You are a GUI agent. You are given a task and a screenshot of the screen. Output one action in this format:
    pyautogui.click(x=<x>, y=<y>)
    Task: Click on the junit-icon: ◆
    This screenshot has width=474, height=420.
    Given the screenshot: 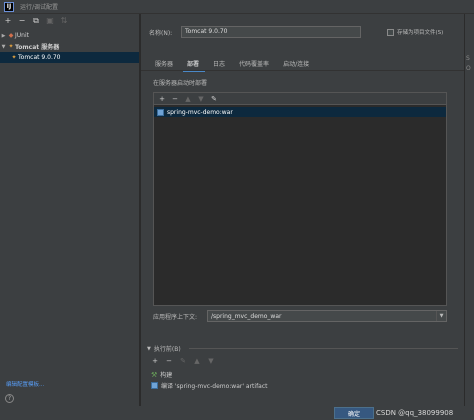 What is the action you would take?
    pyautogui.click(x=11, y=35)
    